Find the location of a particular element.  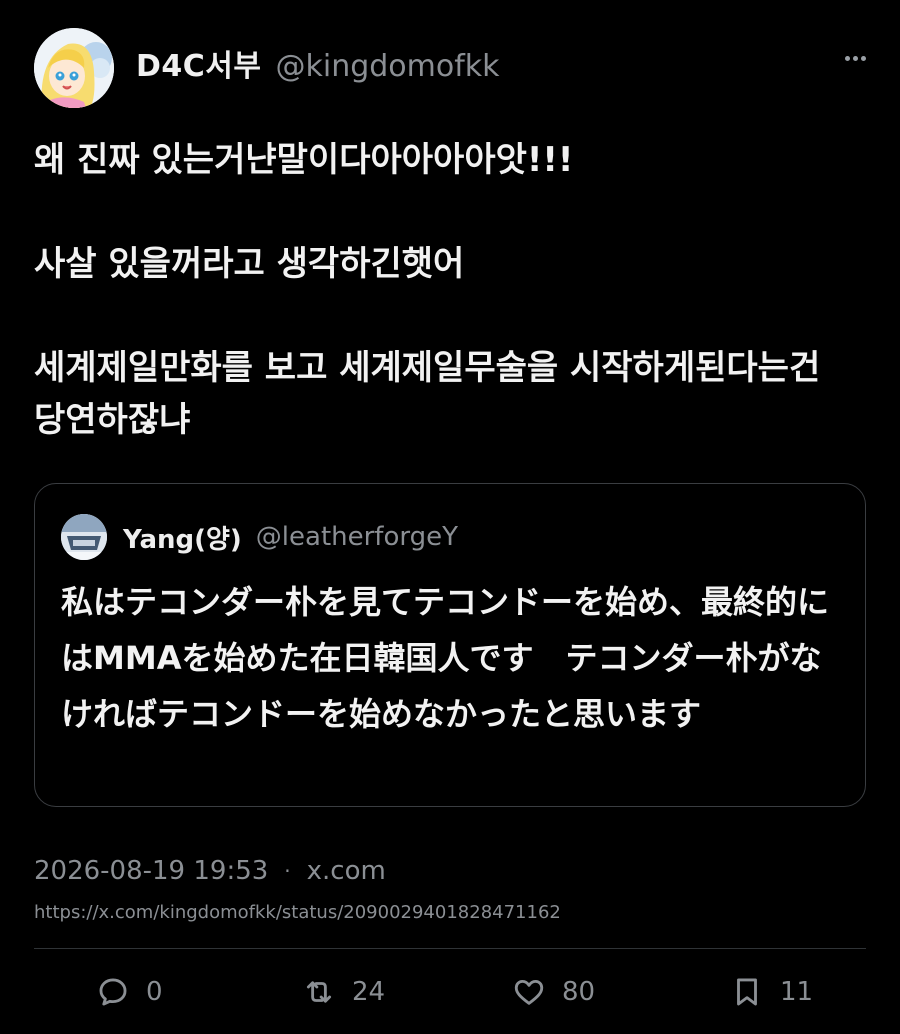

tweet-paragraph: 사살 있을꺼라고 생각하긴햇어 is located at coordinates (249, 264).